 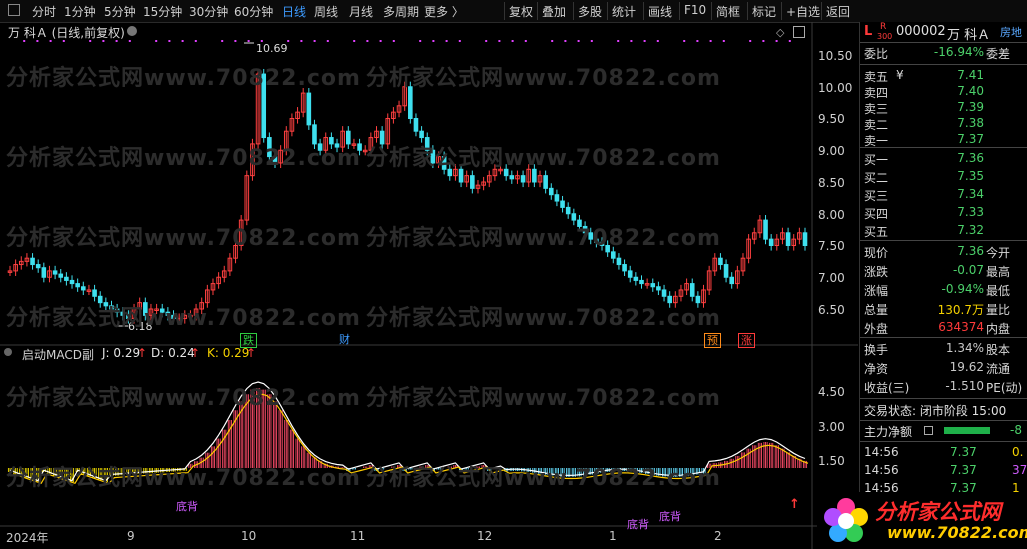 I want to click on indicator-name: 启动MACD副, so click(x=58, y=354).